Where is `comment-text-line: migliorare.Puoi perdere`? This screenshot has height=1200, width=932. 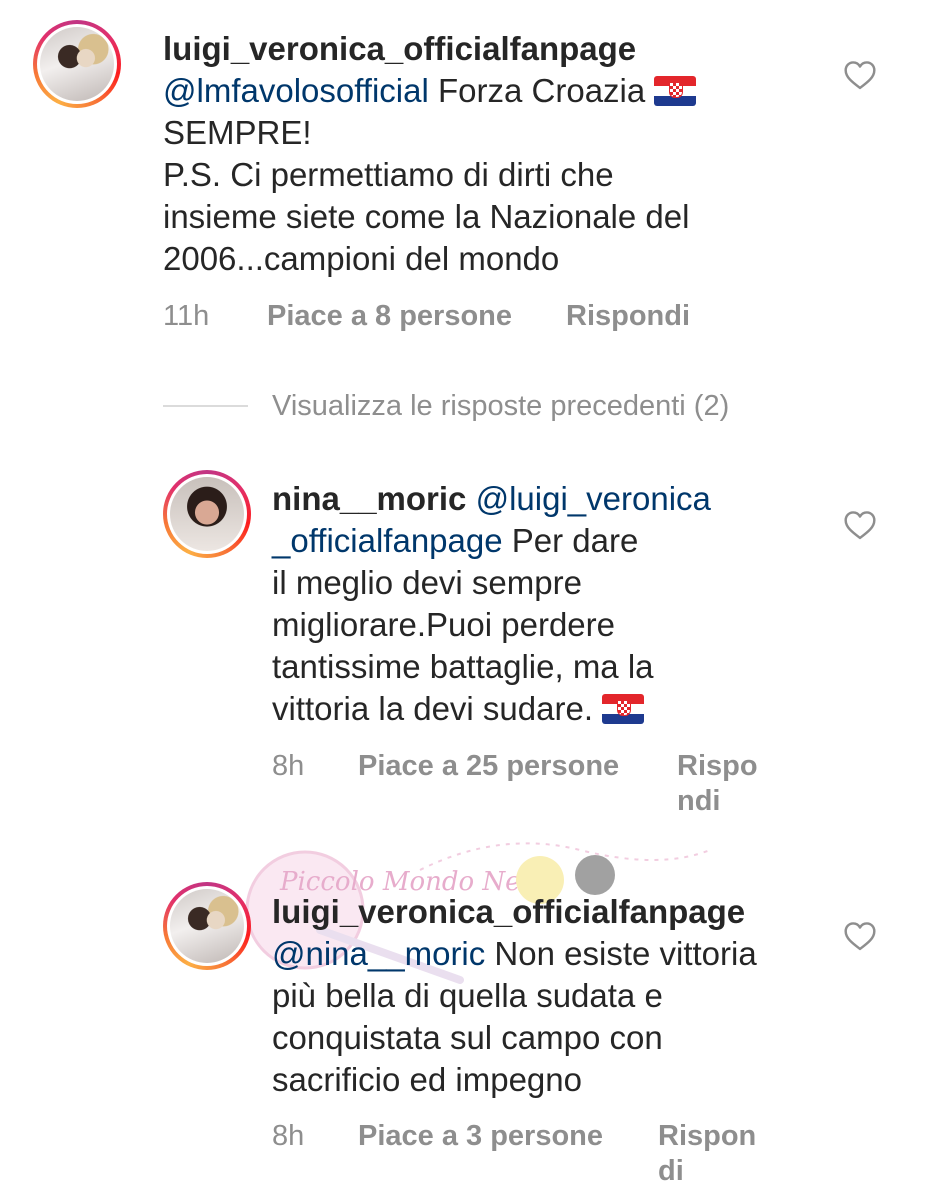
comment-text-line: migliorare.Puoi perdere is located at coordinates (444, 624).